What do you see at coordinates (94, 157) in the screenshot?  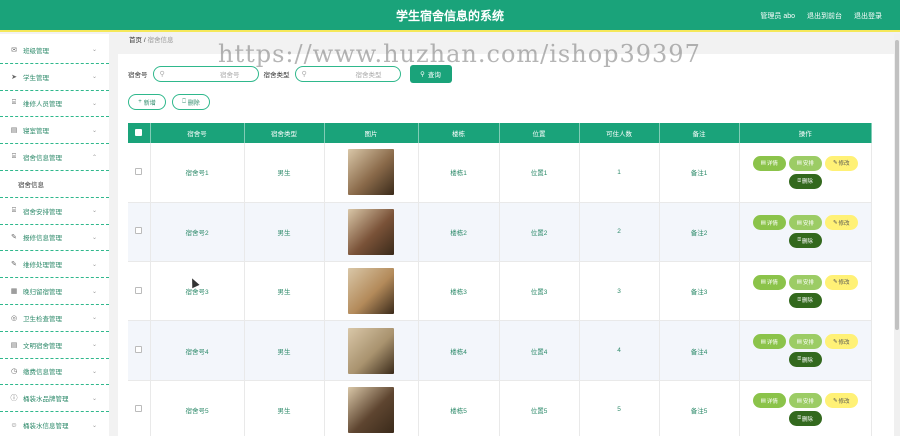 I see `chevron-up-icon: ⌃` at bounding box center [94, 157].